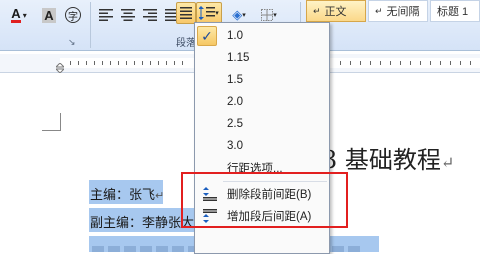  I want to click on spacing-option-1-0: ✓ 1.0, so click(262, 36).